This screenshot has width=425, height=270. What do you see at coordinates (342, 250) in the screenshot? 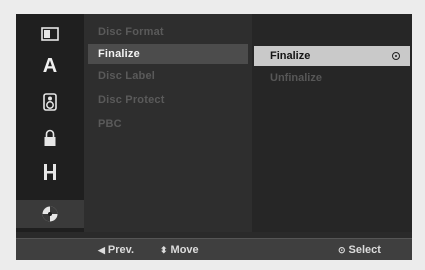
I see `enter-button-icon: ⊙` at bounding box center [342, 250].